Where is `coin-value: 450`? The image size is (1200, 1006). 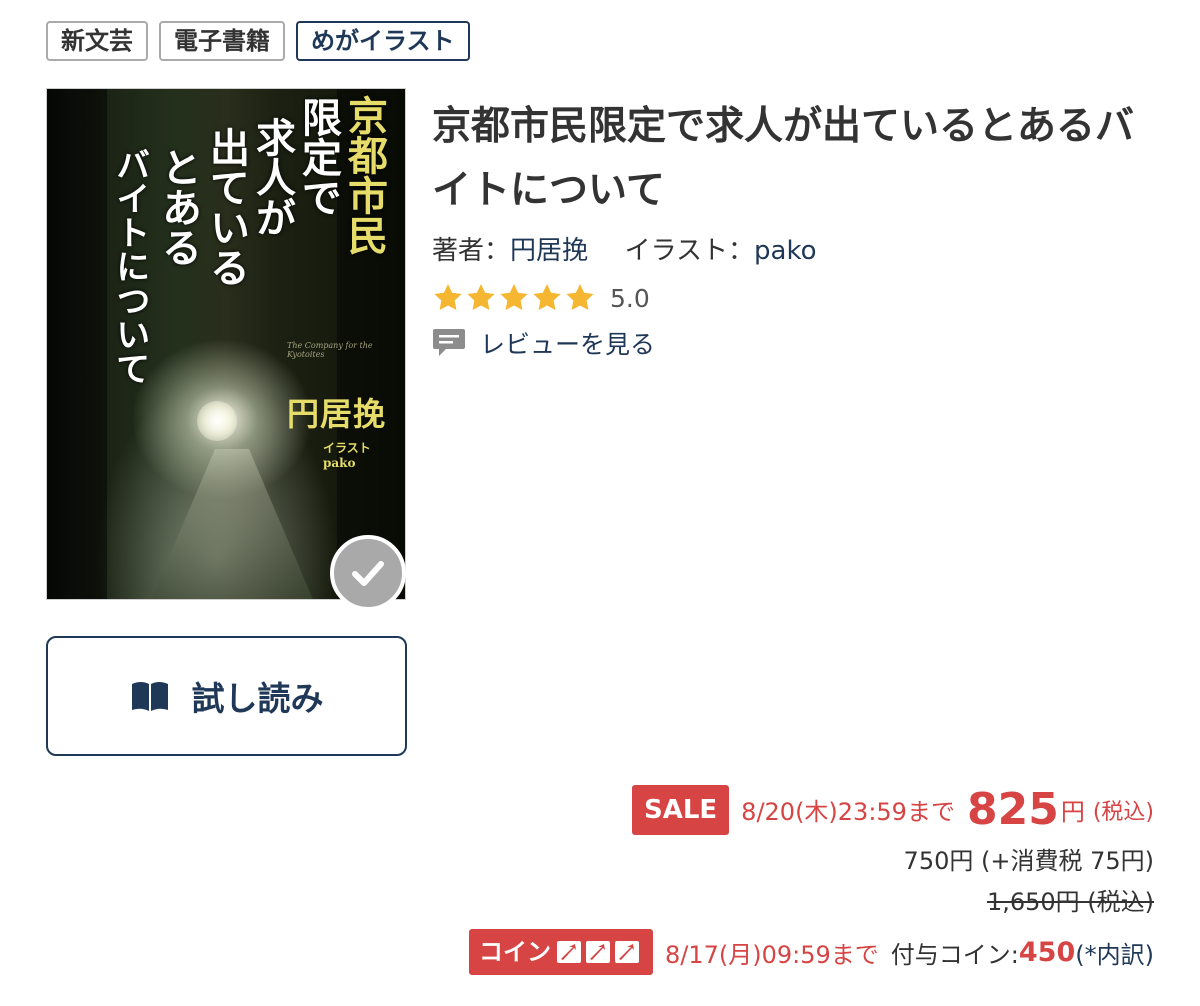 coin-value: 450 is located at coordinates (1047, 952).